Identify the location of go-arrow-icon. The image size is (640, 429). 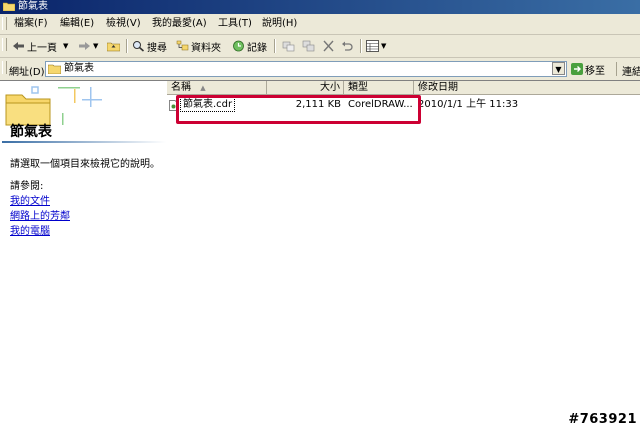
(577, 69).